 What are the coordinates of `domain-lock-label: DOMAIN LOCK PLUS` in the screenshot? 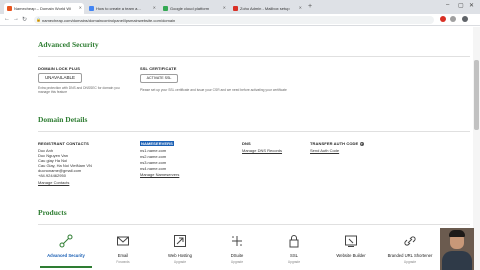 It's located at (59, 68).